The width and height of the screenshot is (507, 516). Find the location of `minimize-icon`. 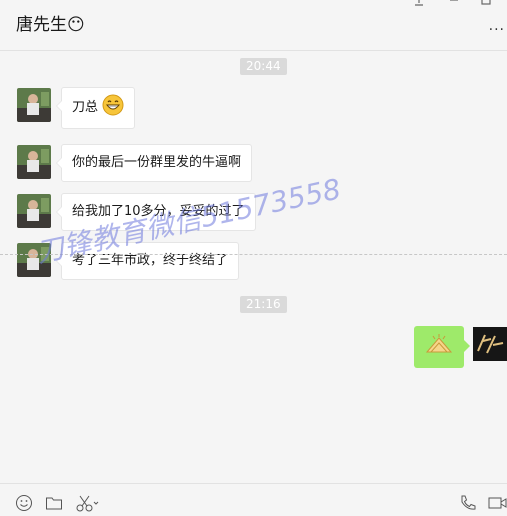

minimize-icon is located at coordinates (454, 4).